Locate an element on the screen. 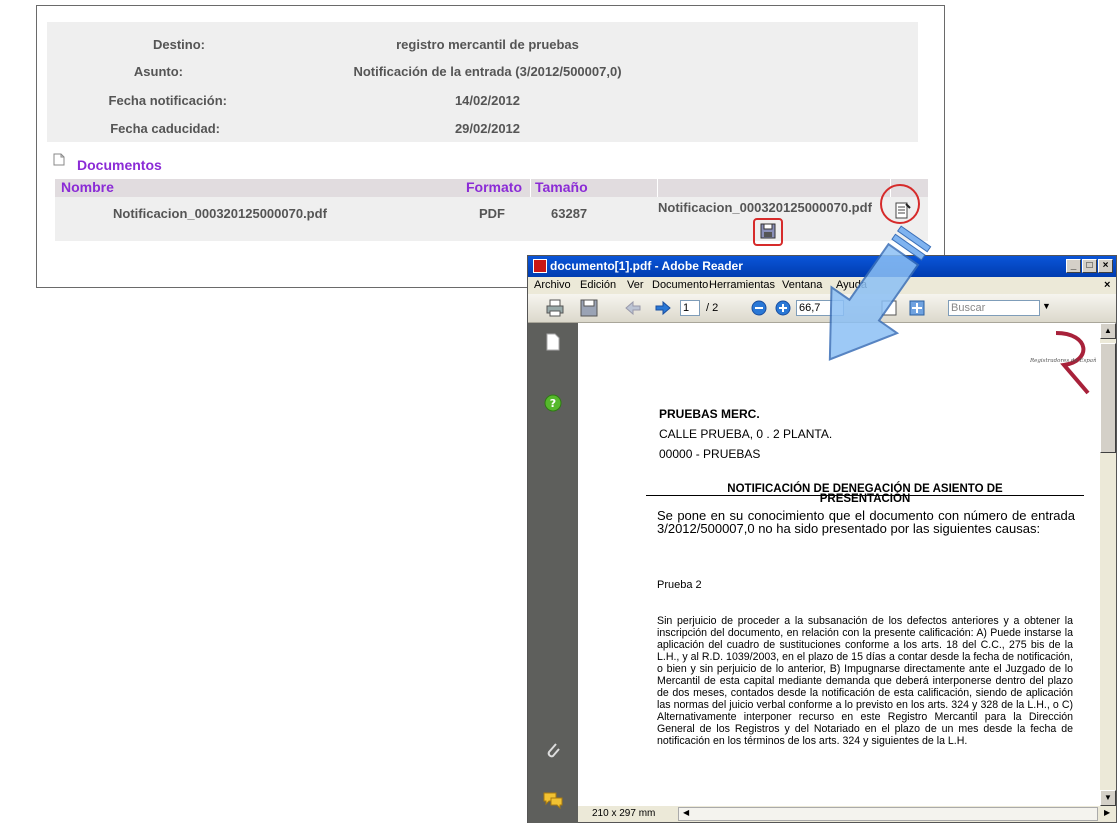 The height and width of the screenshot is (825, 1118). destino-value: registro mercantil de pruebas is located at coordinates (487, 44).